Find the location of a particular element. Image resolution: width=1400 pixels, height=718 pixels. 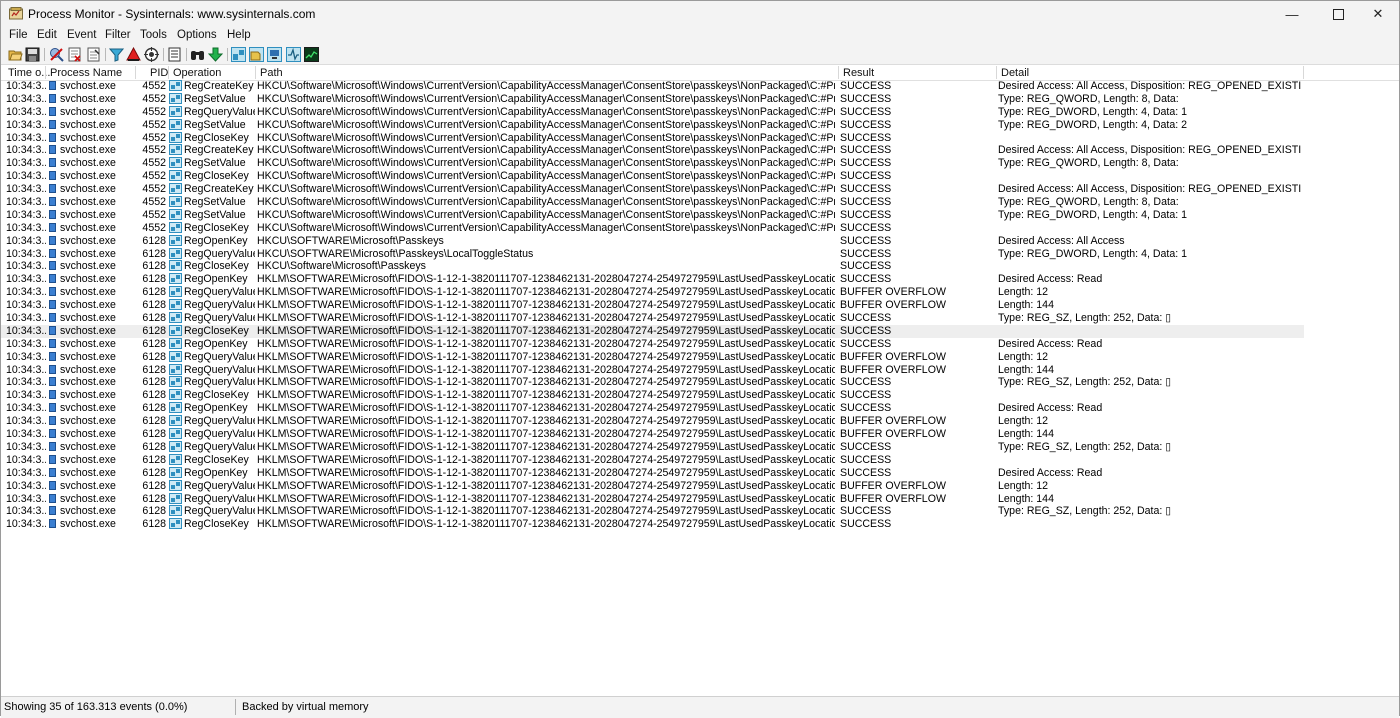

menu-help: Help is located at coordinates (239, 35).